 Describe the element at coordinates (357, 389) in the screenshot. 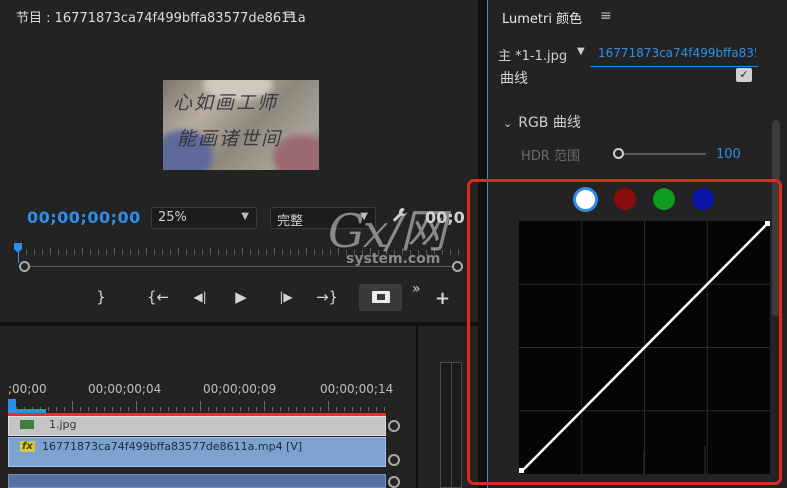

I see `timeline-time-label: 00;00;00;14` at that location.